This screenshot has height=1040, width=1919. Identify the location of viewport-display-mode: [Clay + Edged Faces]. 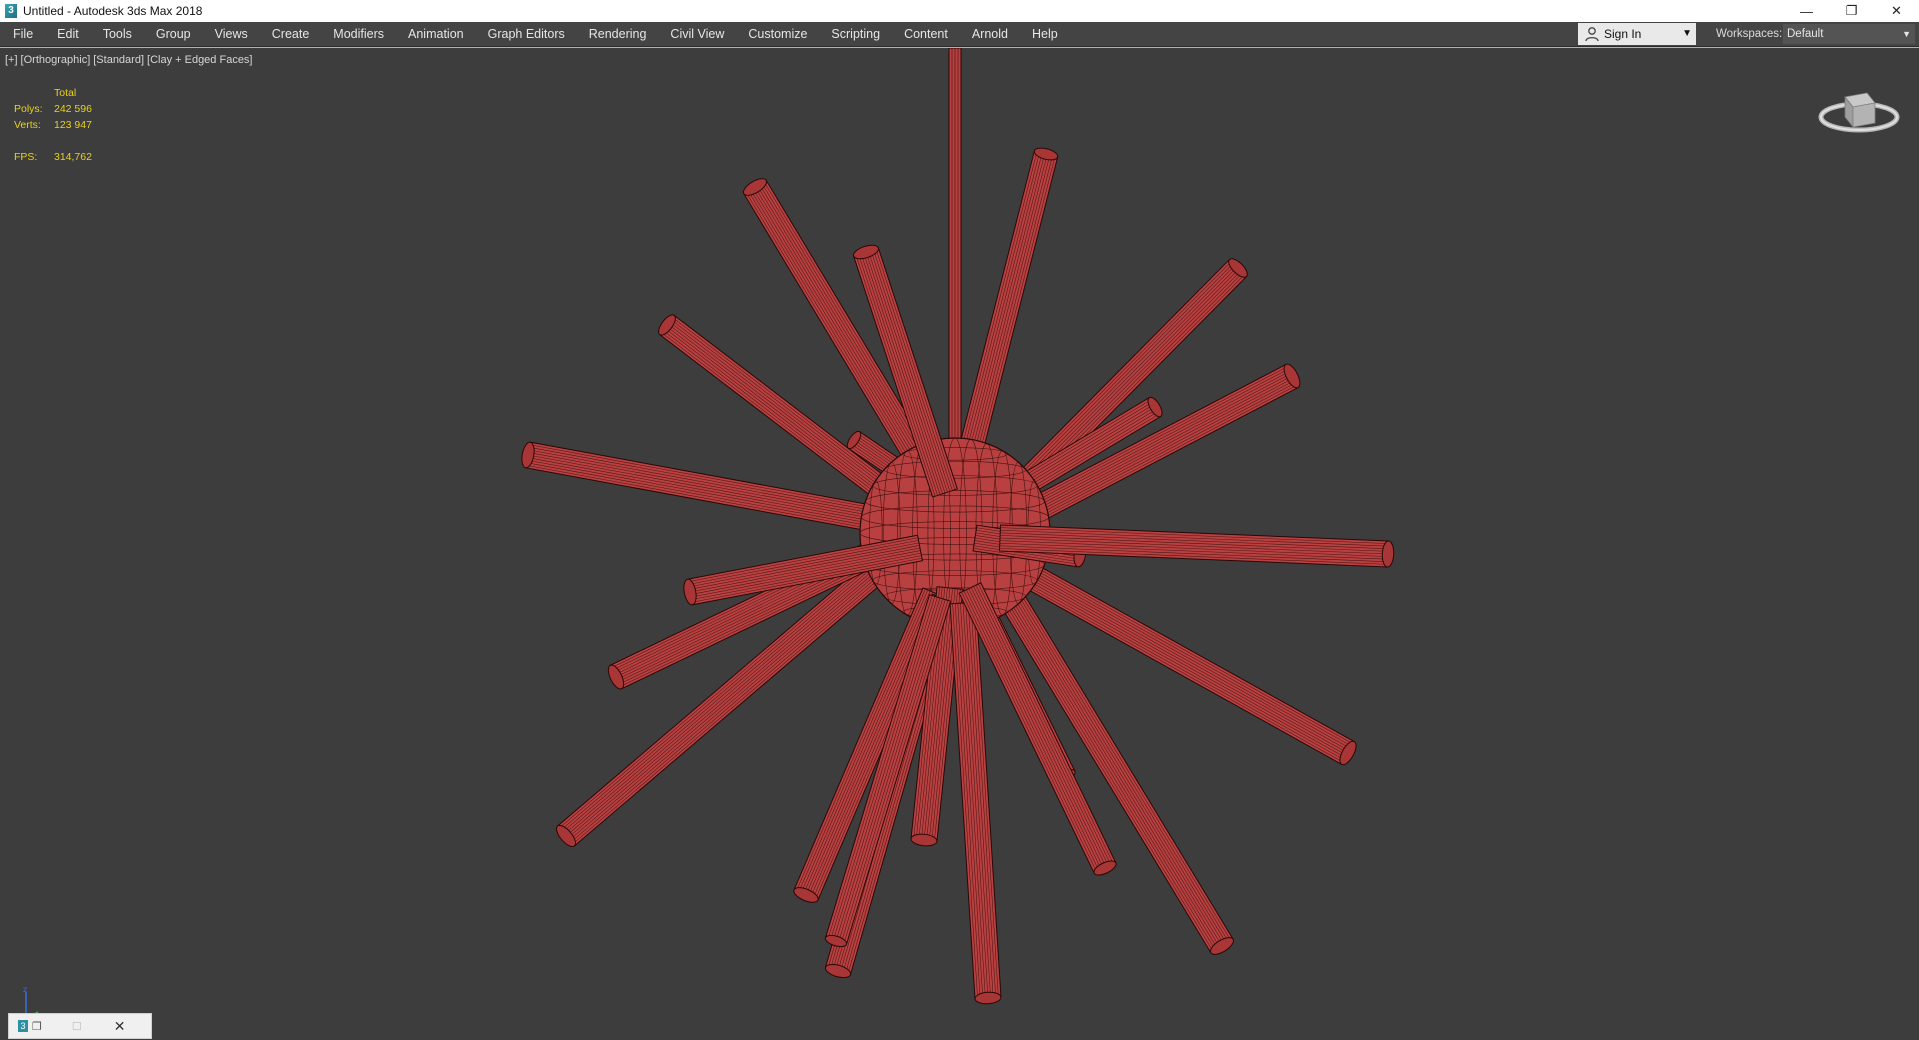
(199, 60).